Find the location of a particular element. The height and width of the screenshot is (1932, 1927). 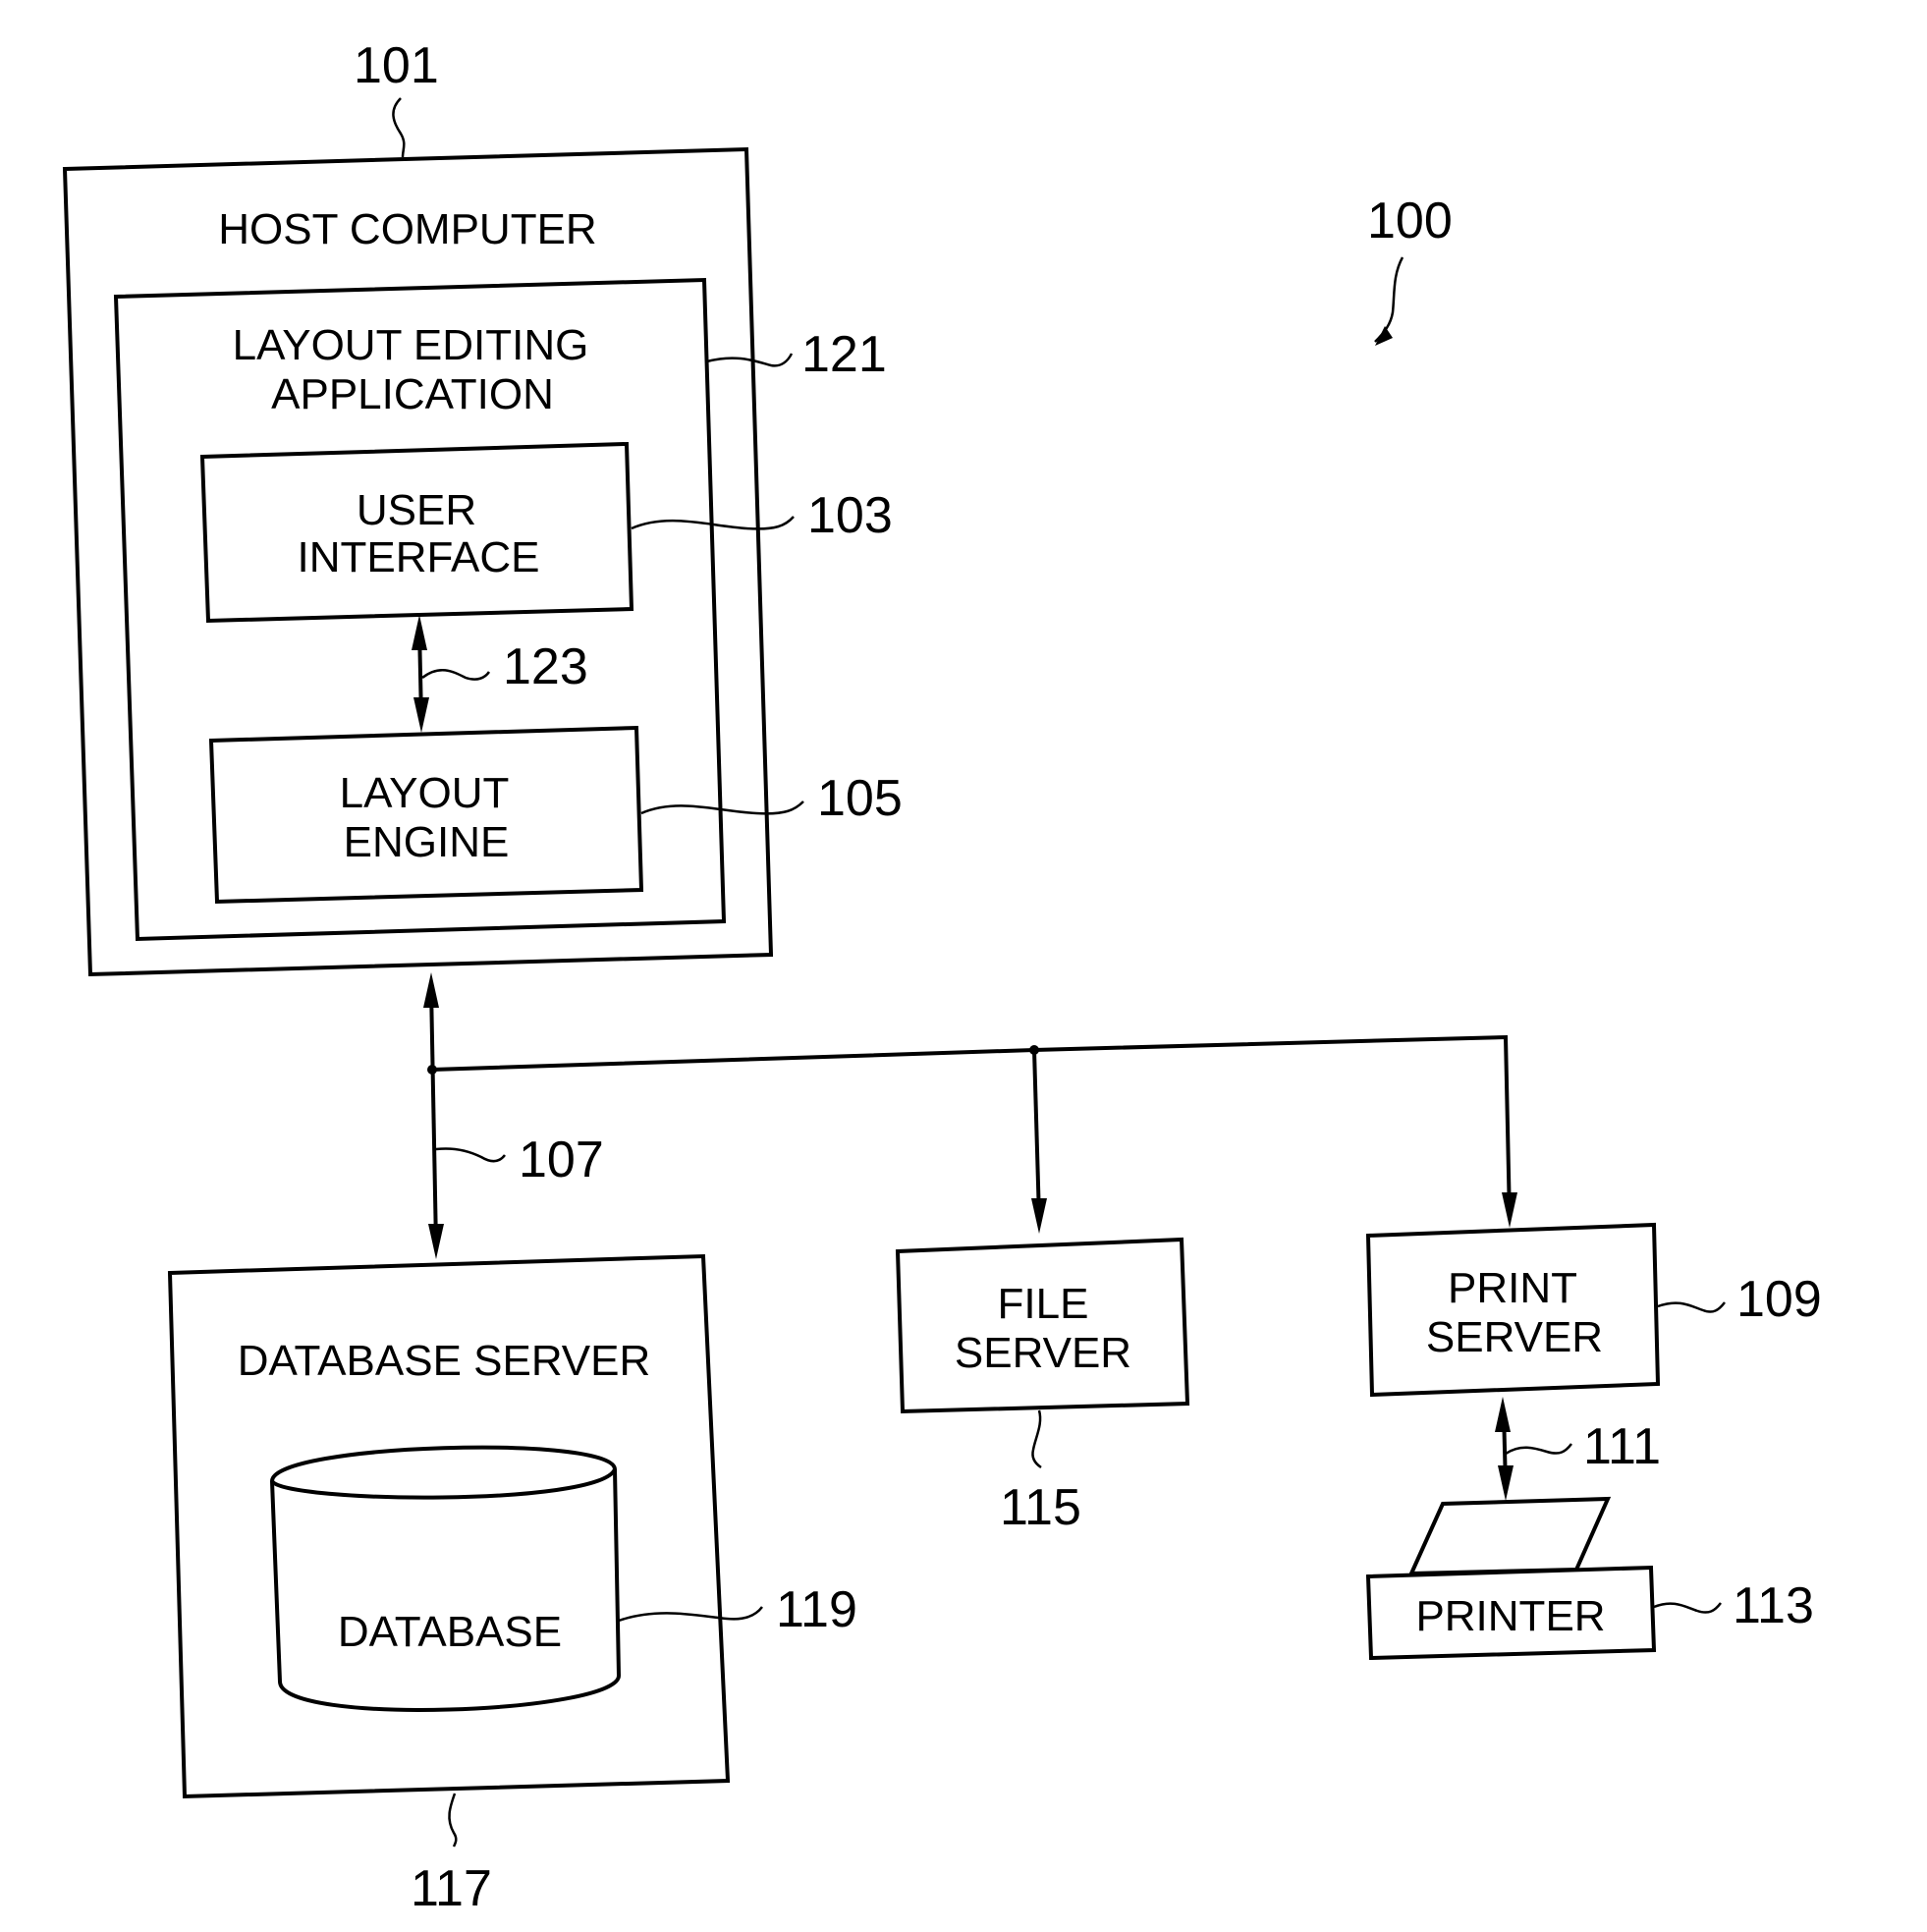

ref-109: 109 is located at coordinates (1779, 1299).